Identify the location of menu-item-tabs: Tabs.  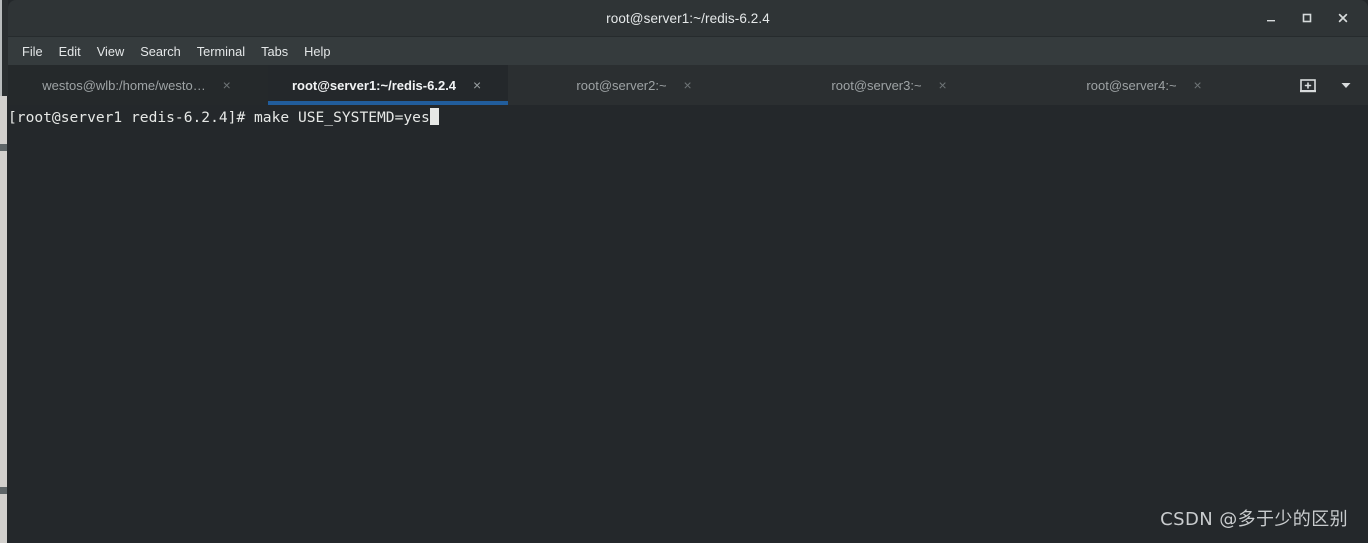
(274, 51).